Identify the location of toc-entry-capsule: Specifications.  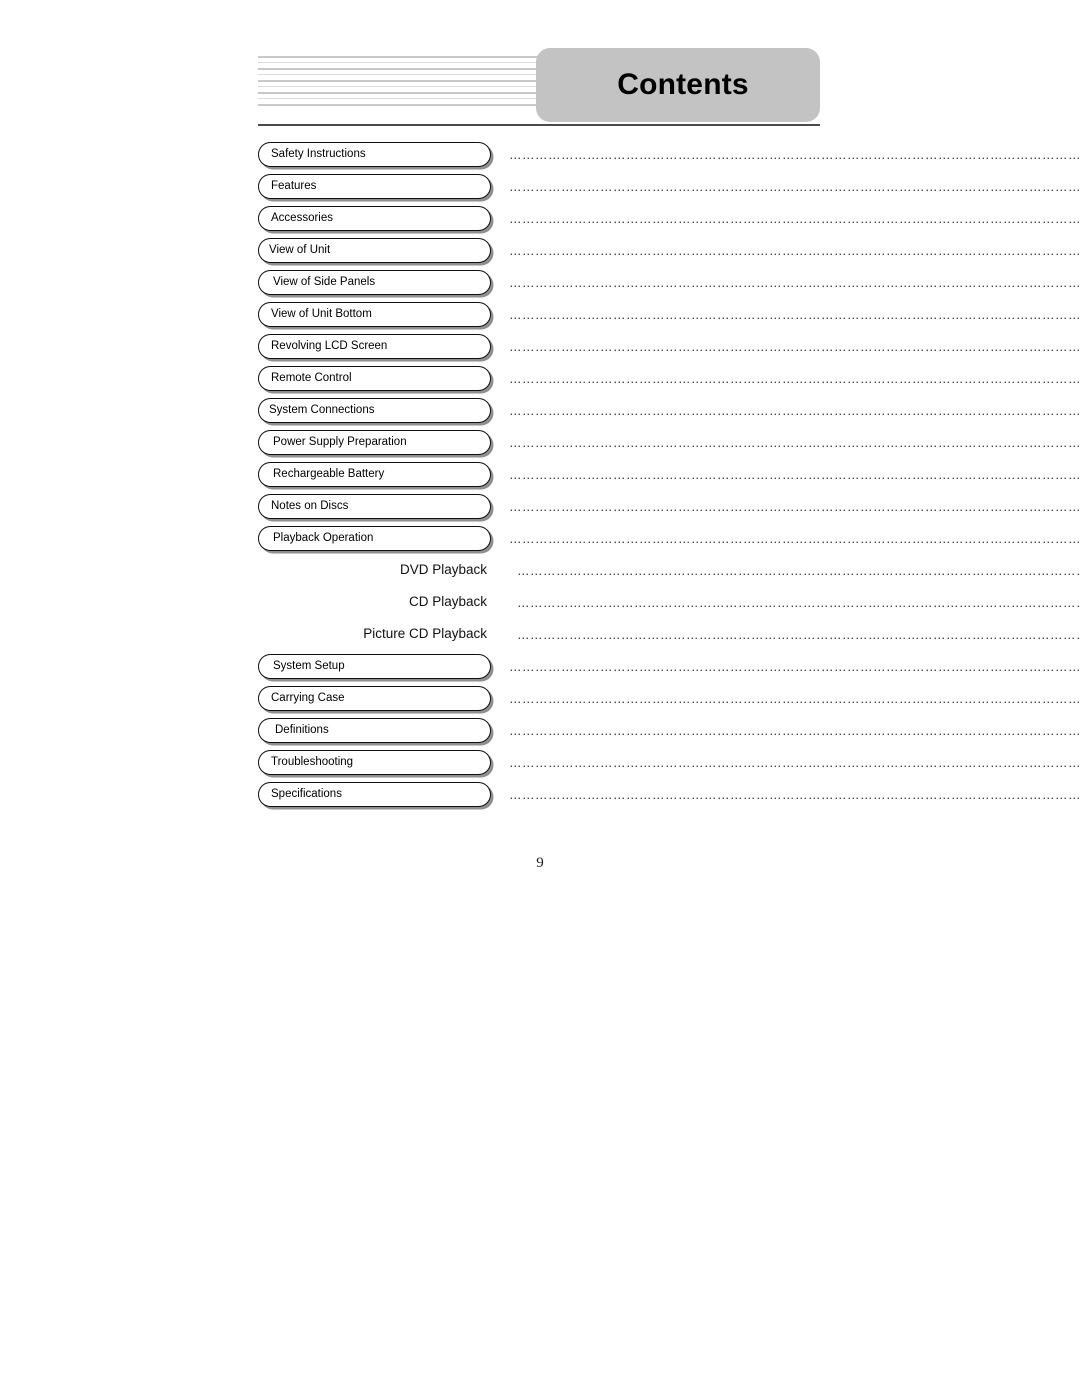
(374, 794).